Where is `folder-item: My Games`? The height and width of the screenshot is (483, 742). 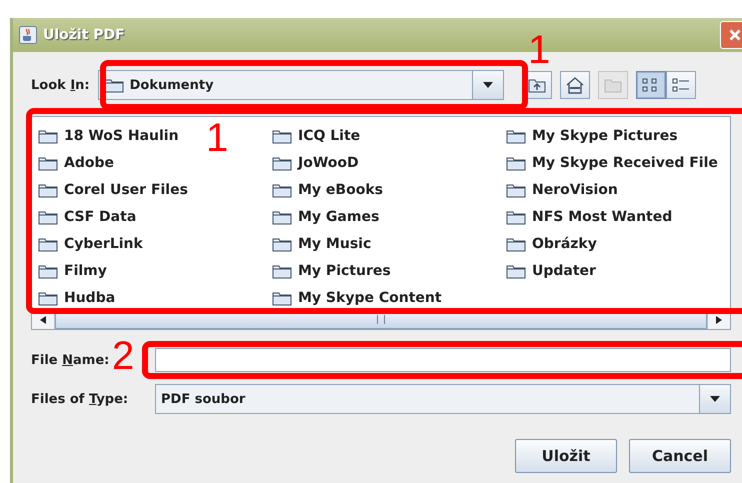 folder-item: My Games is located at coordinates (326, 216).